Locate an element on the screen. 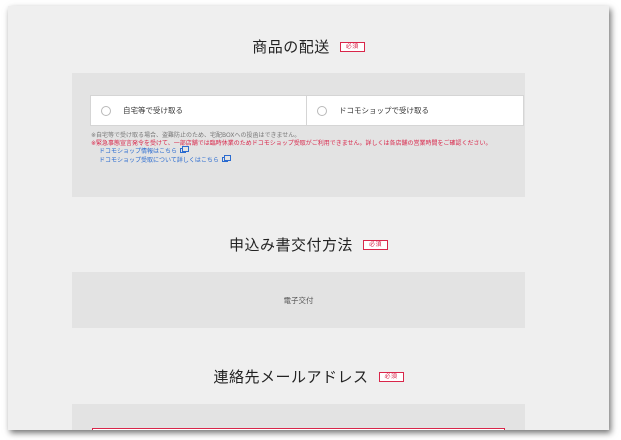 This screenshot has height=440, width=621. link-label: ドコモショップ情報はこちら is located at coordinates (138, 151).